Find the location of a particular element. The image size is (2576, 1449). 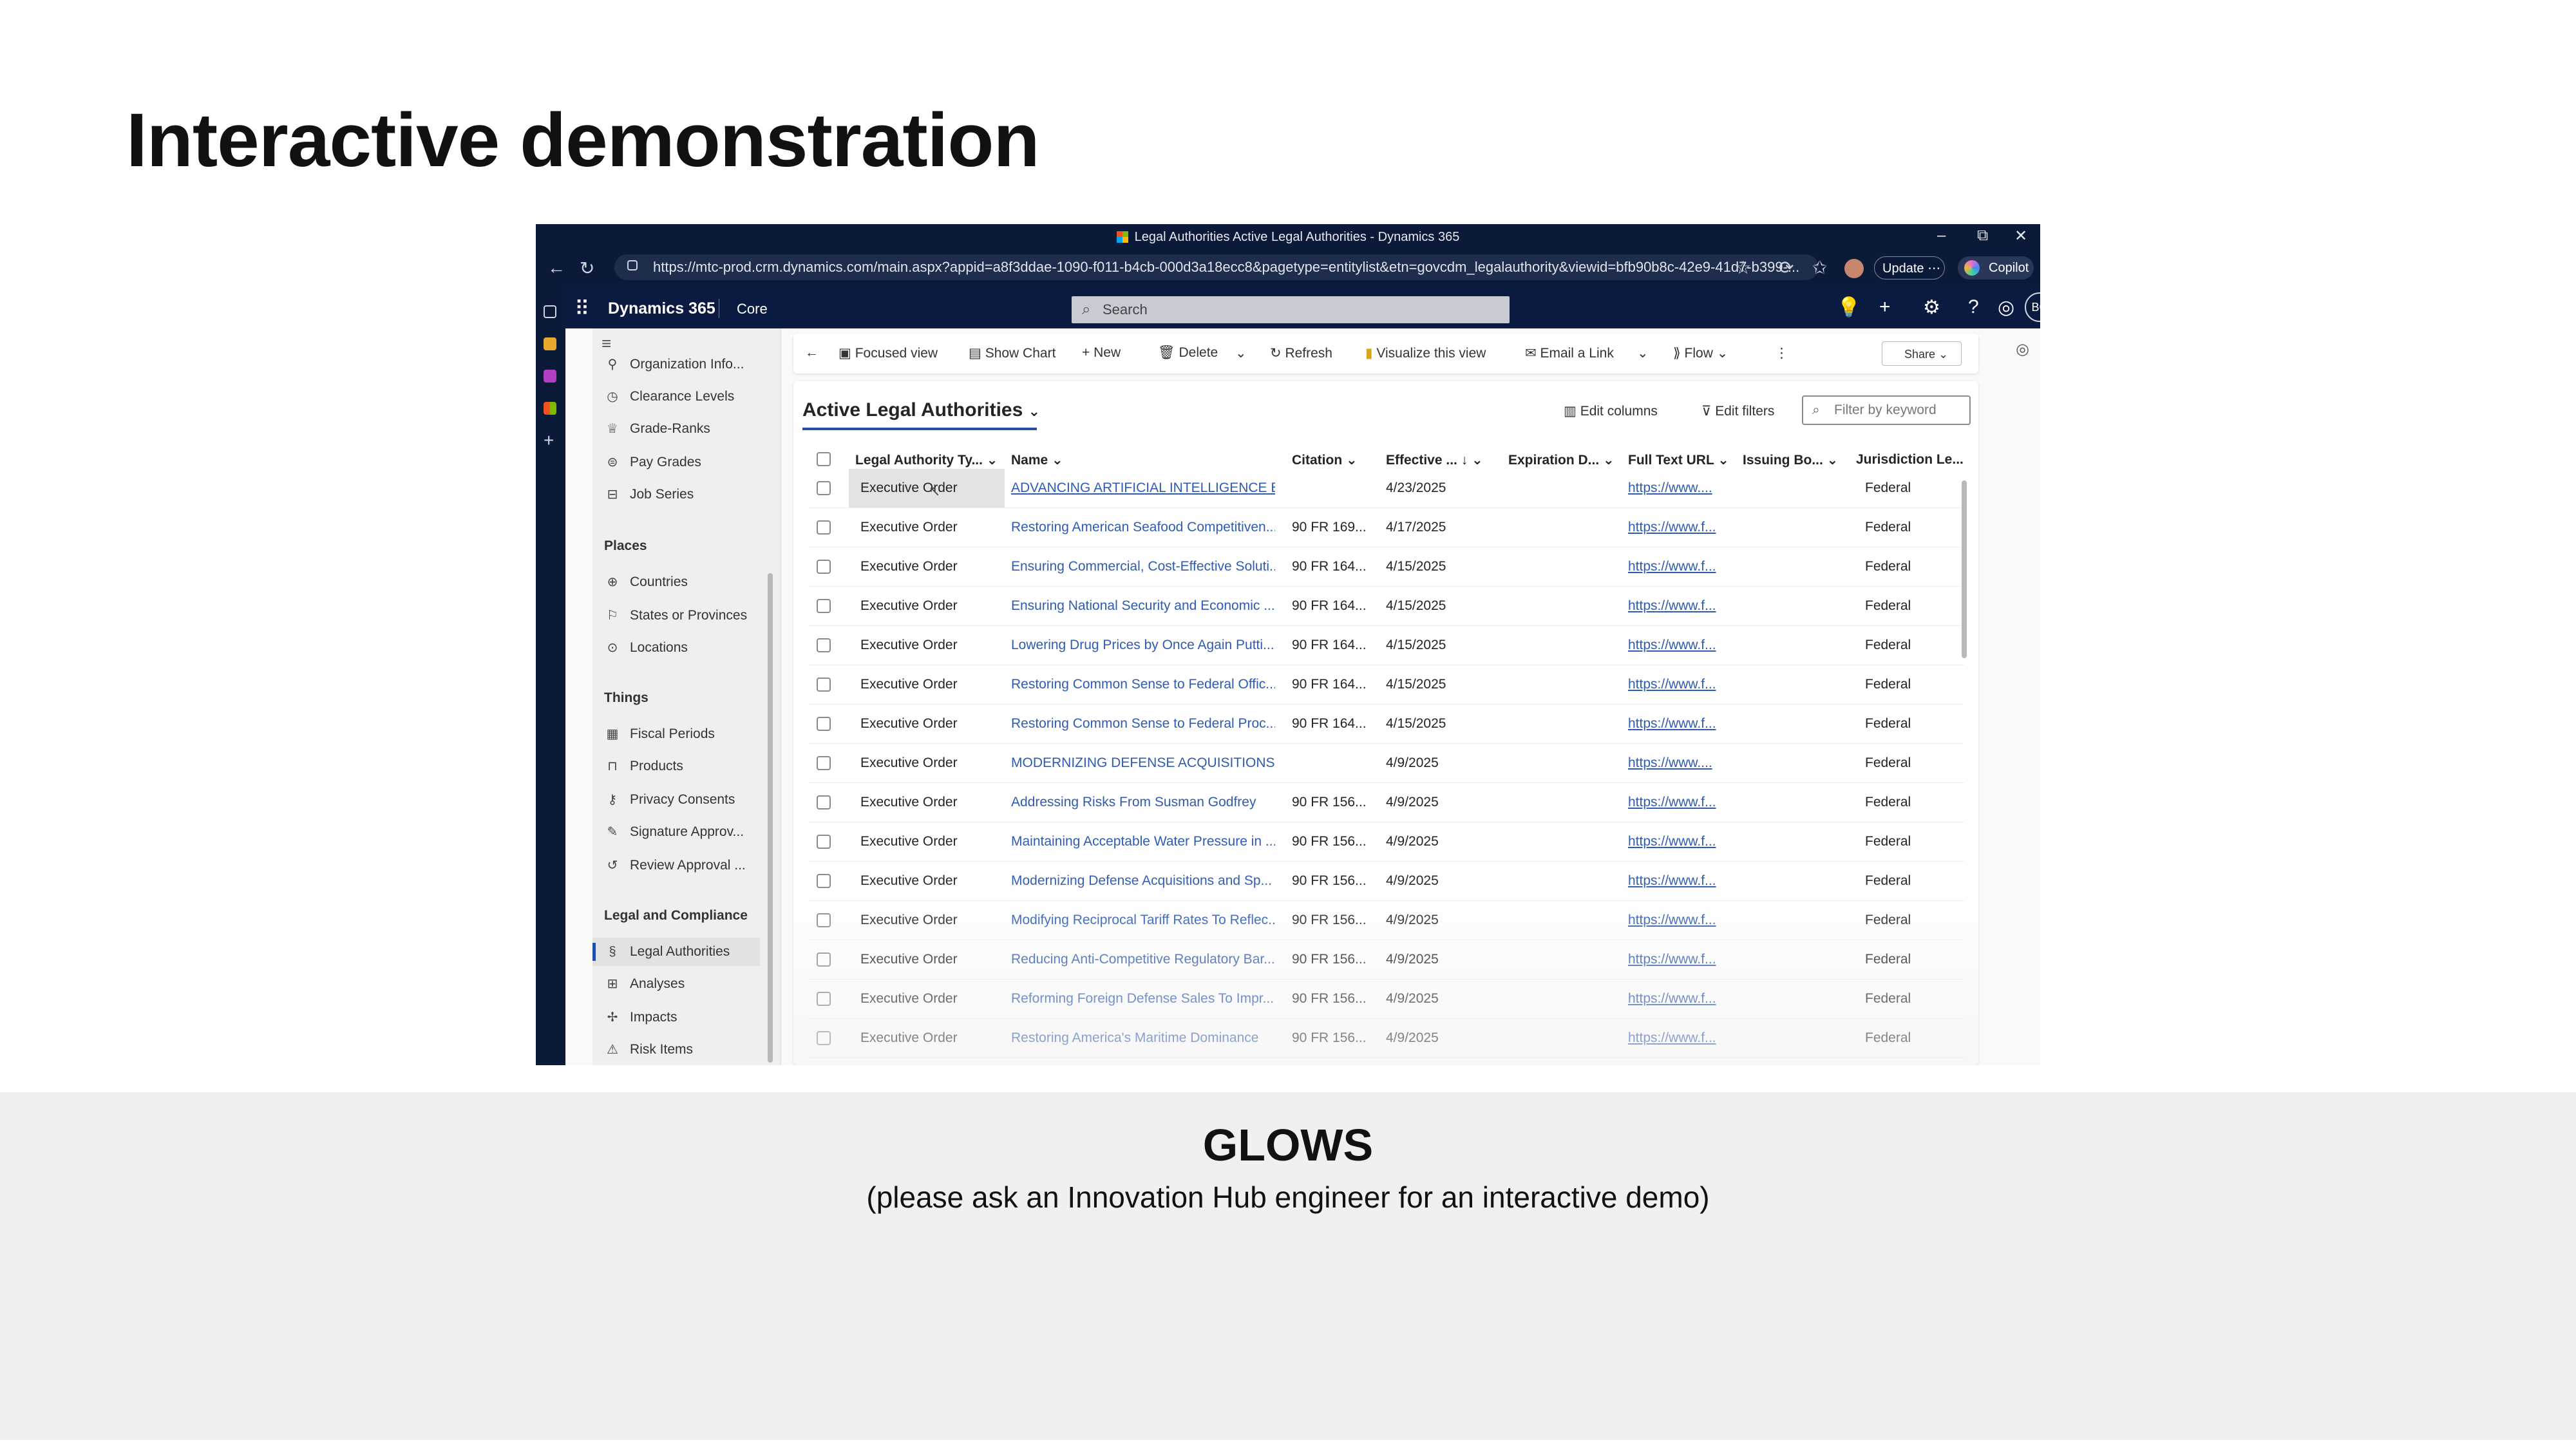

sidebar-item-impacts: ✢ Impacts is located at coordinates (676, 1017).